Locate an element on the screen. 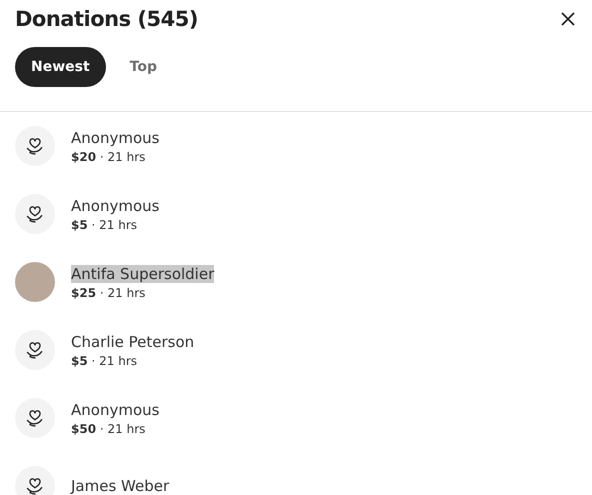  donation-detail: $50 · 21 hrs is located at coordinates (108, 429).